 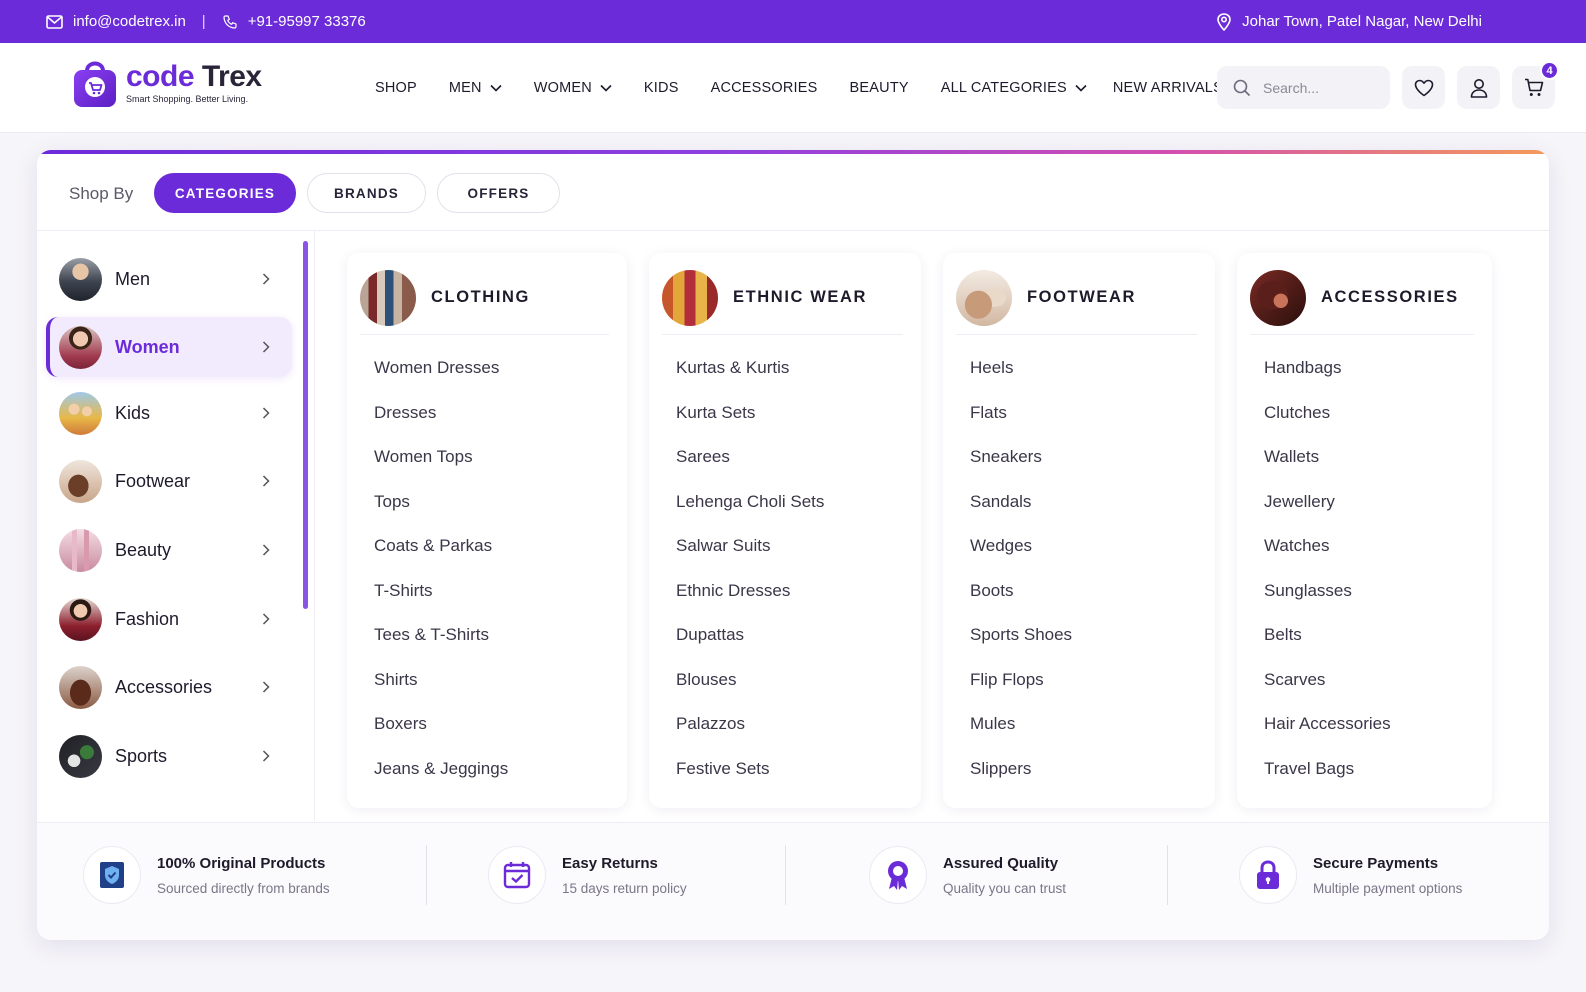 What do you see at coordinates (441, 468) in the screenshot?
I see `list-item: Women Tops` at bounding box center [441, 468].